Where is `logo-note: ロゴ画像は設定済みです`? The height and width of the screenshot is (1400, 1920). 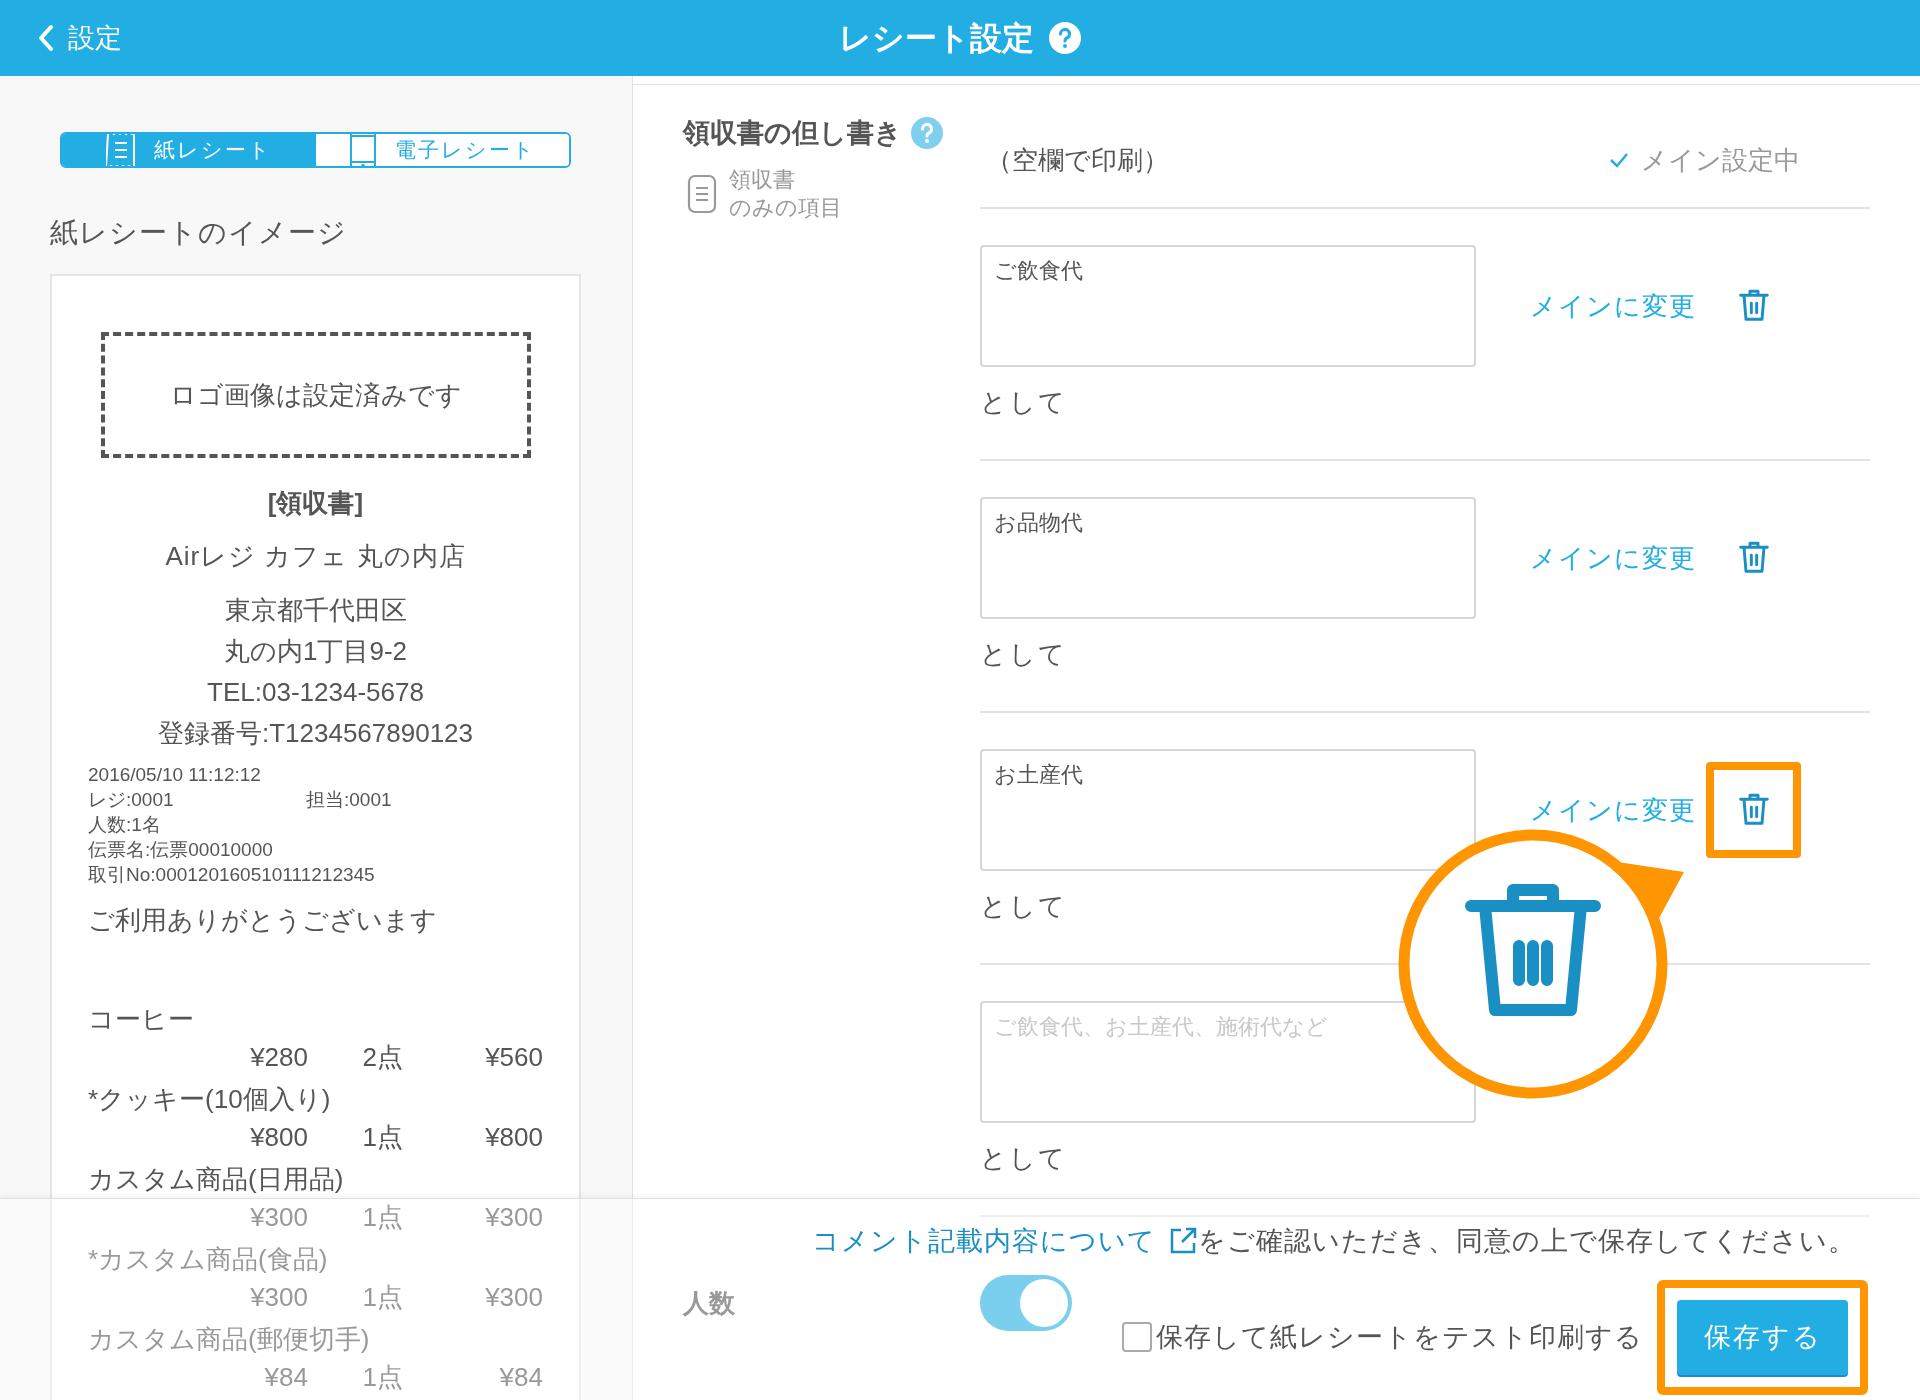 logo-note: ロゴ画像は設定済みです is located at coordinates (315, 395).